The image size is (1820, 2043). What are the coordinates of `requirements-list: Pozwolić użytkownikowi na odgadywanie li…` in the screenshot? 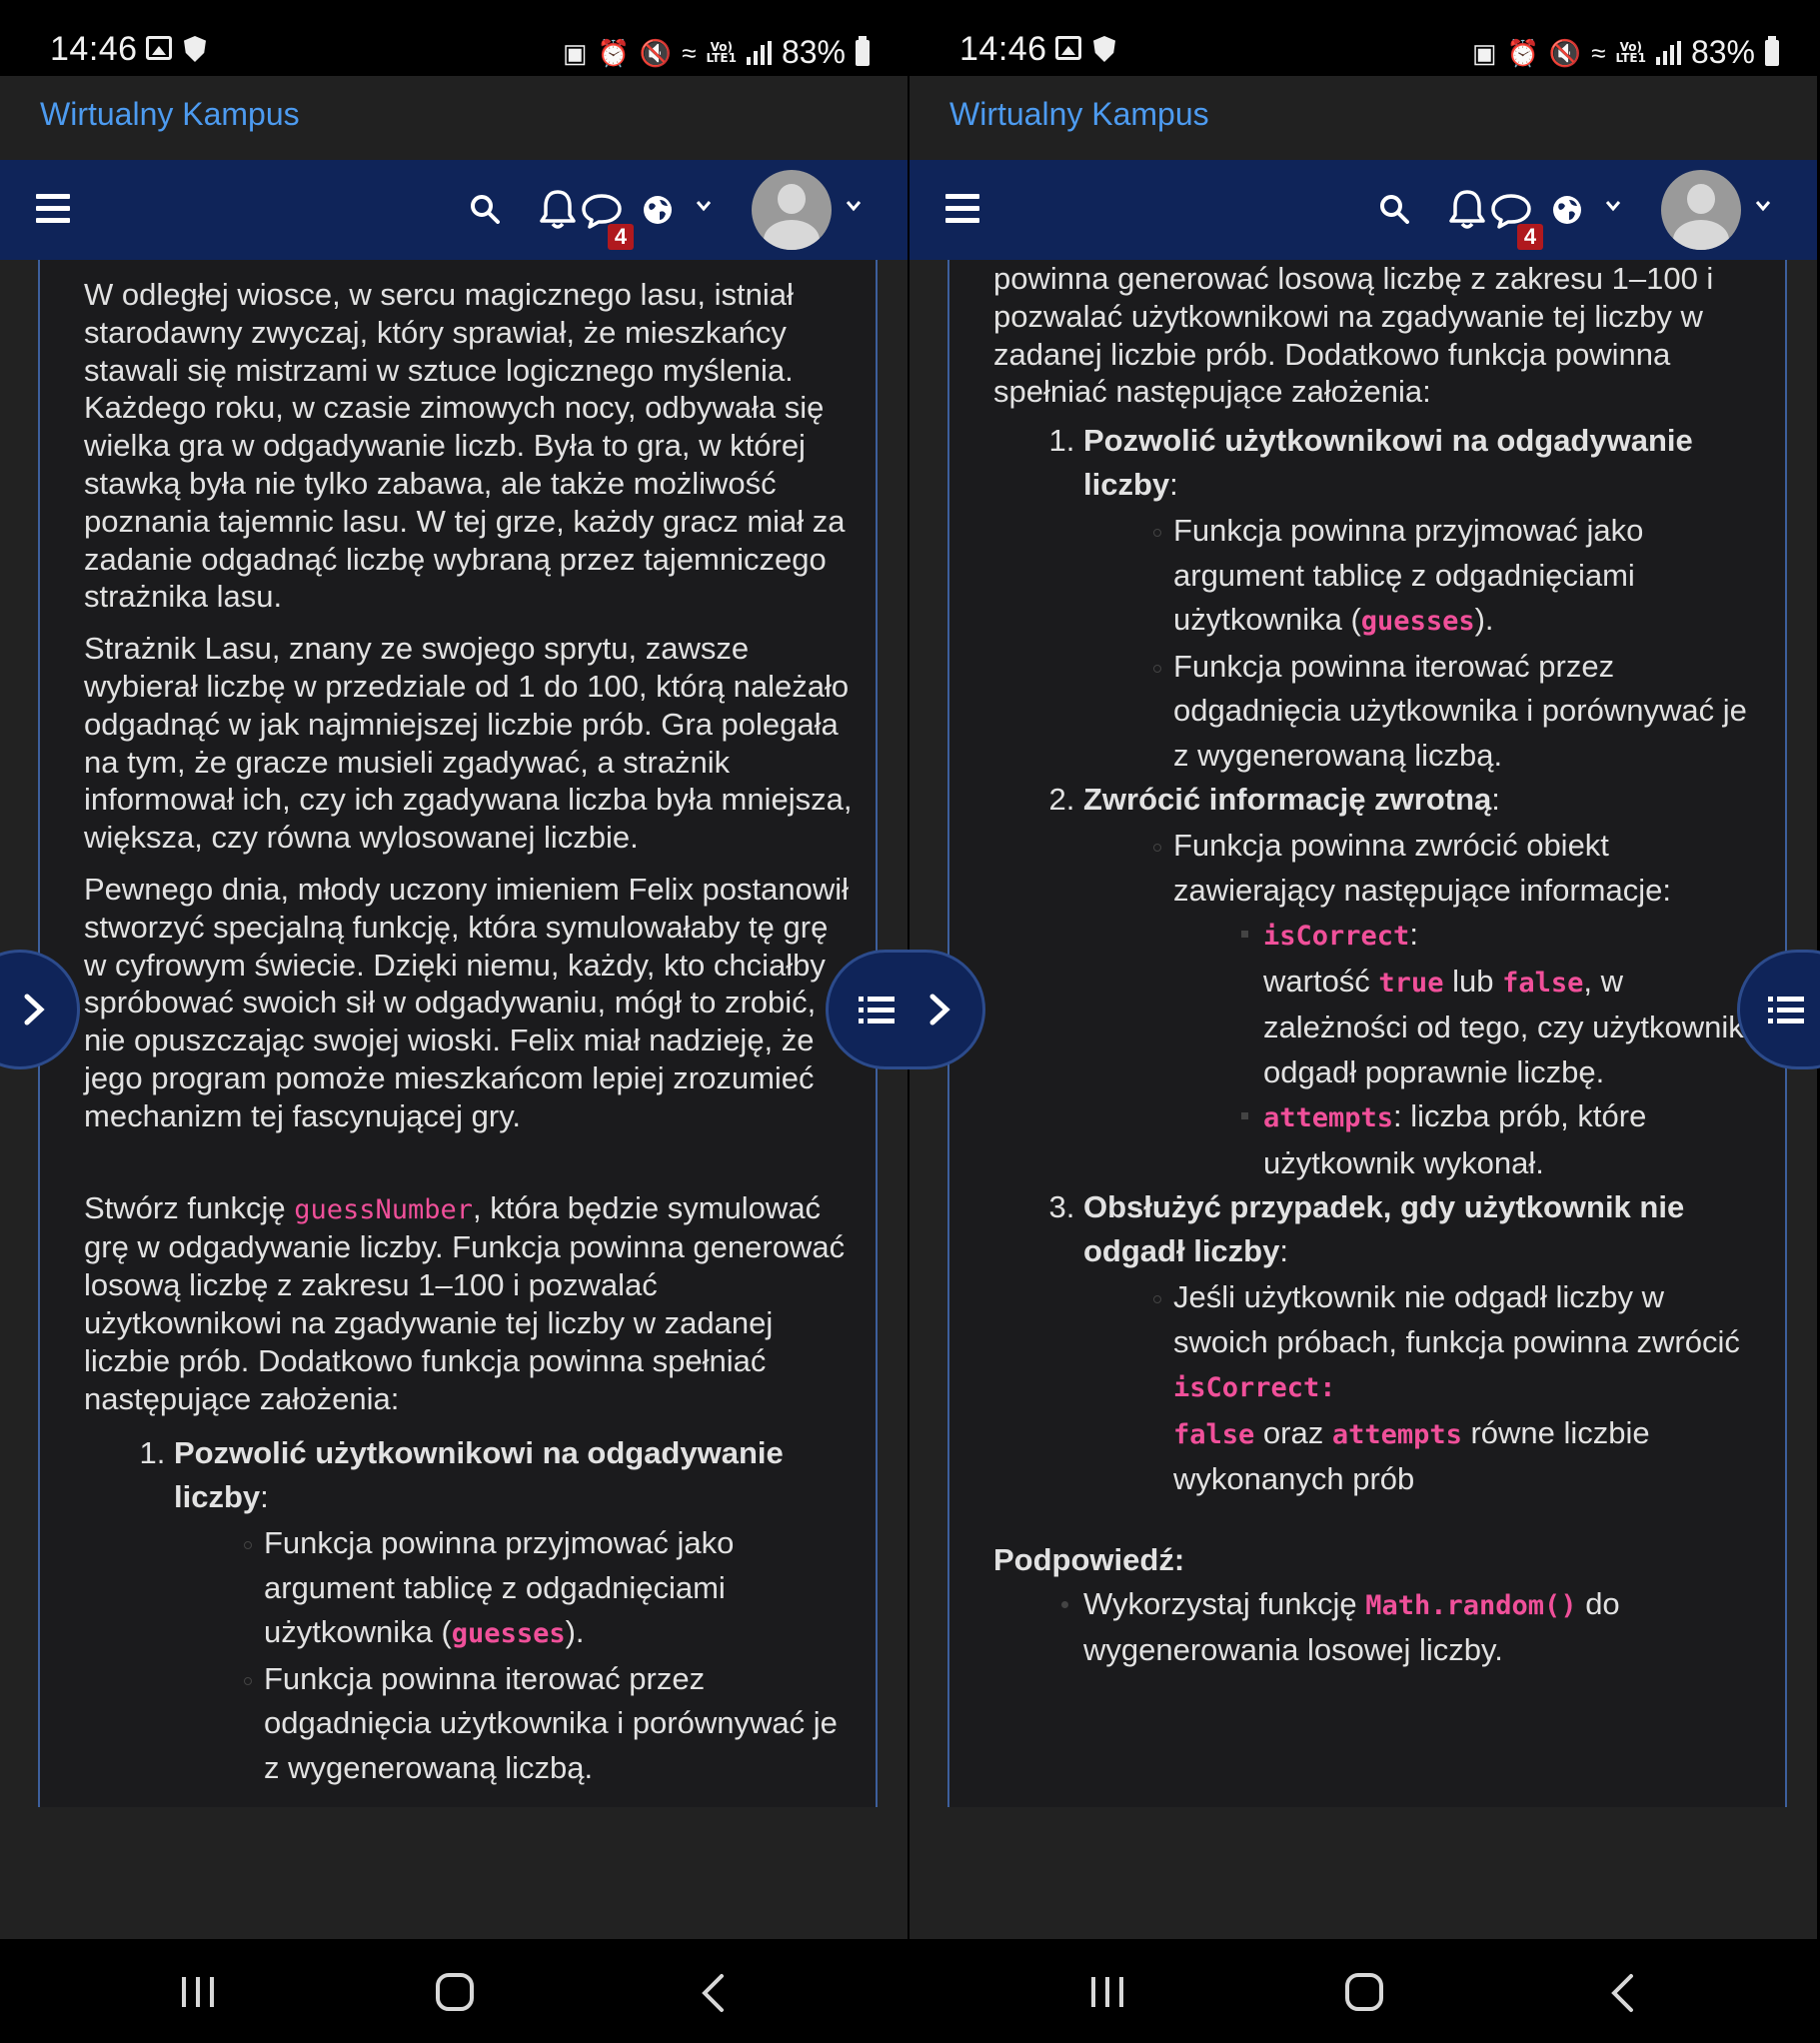 It's located at (469, 1610).